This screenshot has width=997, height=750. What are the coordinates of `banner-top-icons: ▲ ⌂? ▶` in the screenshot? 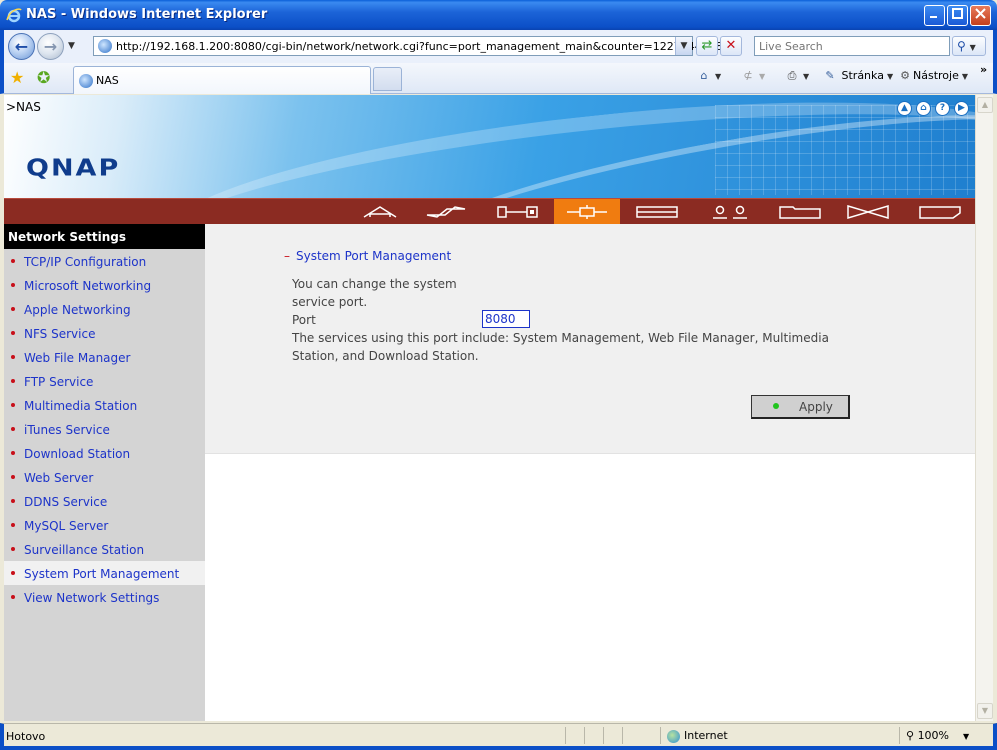 It's located at (931, 107).